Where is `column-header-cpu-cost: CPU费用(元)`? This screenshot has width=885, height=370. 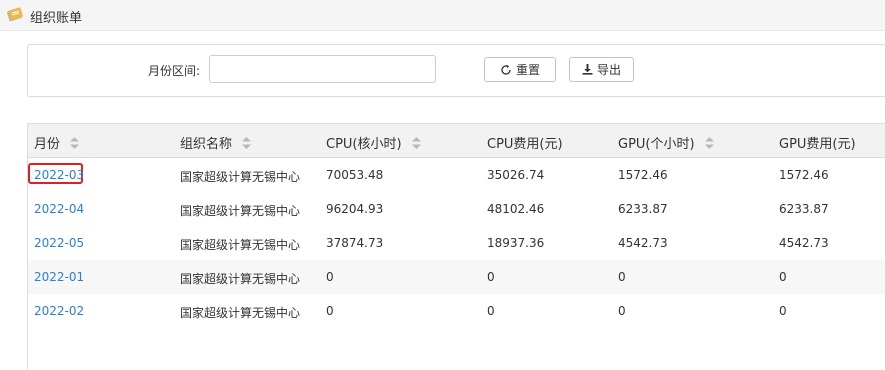
column-header-cpu-cost: CPU费用(元) is located at coordinates (525, 144).